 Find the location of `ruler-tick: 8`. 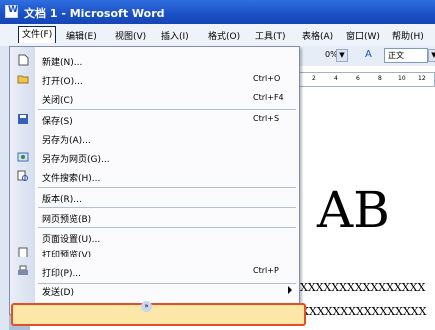

ruler-tick: 8 is located at coordinates (380, 78).